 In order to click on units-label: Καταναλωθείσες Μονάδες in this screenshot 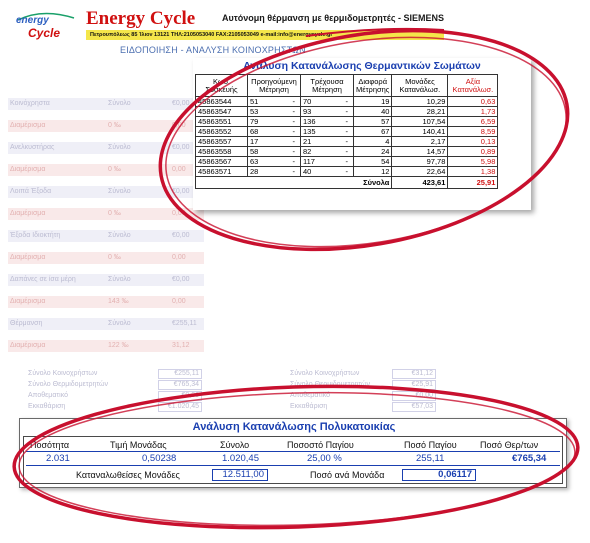, I will do `click(128, 475)`.